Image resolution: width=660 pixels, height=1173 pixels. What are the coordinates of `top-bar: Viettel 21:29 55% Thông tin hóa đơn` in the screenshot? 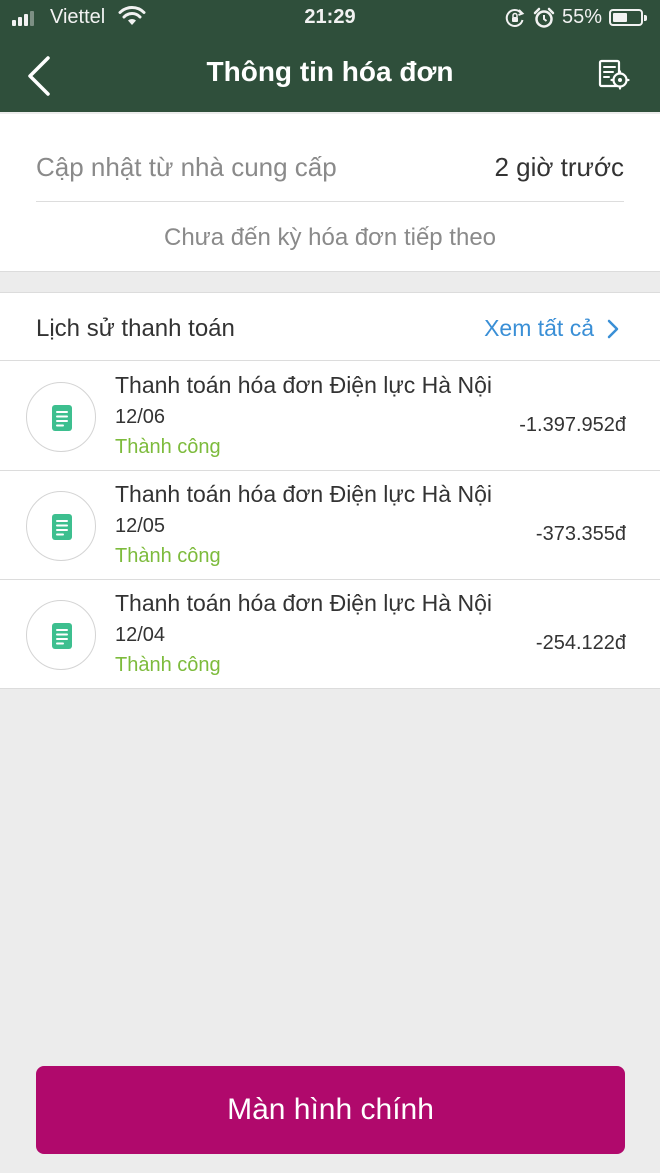 It's located at (330, 56).